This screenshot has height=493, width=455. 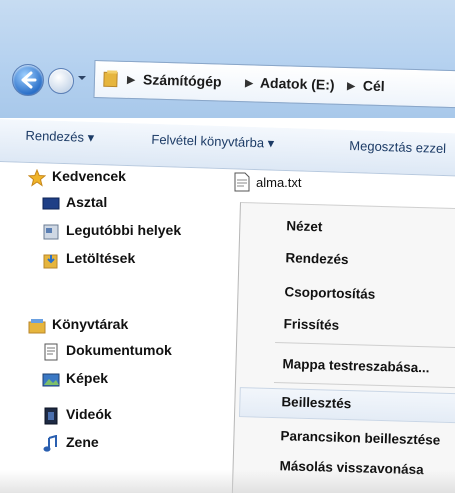 What do you see at coordinates (37, 178) in the screenshot?
I see `star-icon` at bounding box center [37, 178].